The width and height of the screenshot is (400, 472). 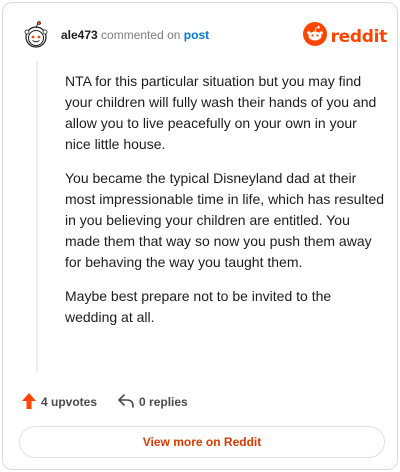 What do you see at coordinates (79, 35) in the screenshot?
I see `username-link: ale473` at bounding box center [79, 35].